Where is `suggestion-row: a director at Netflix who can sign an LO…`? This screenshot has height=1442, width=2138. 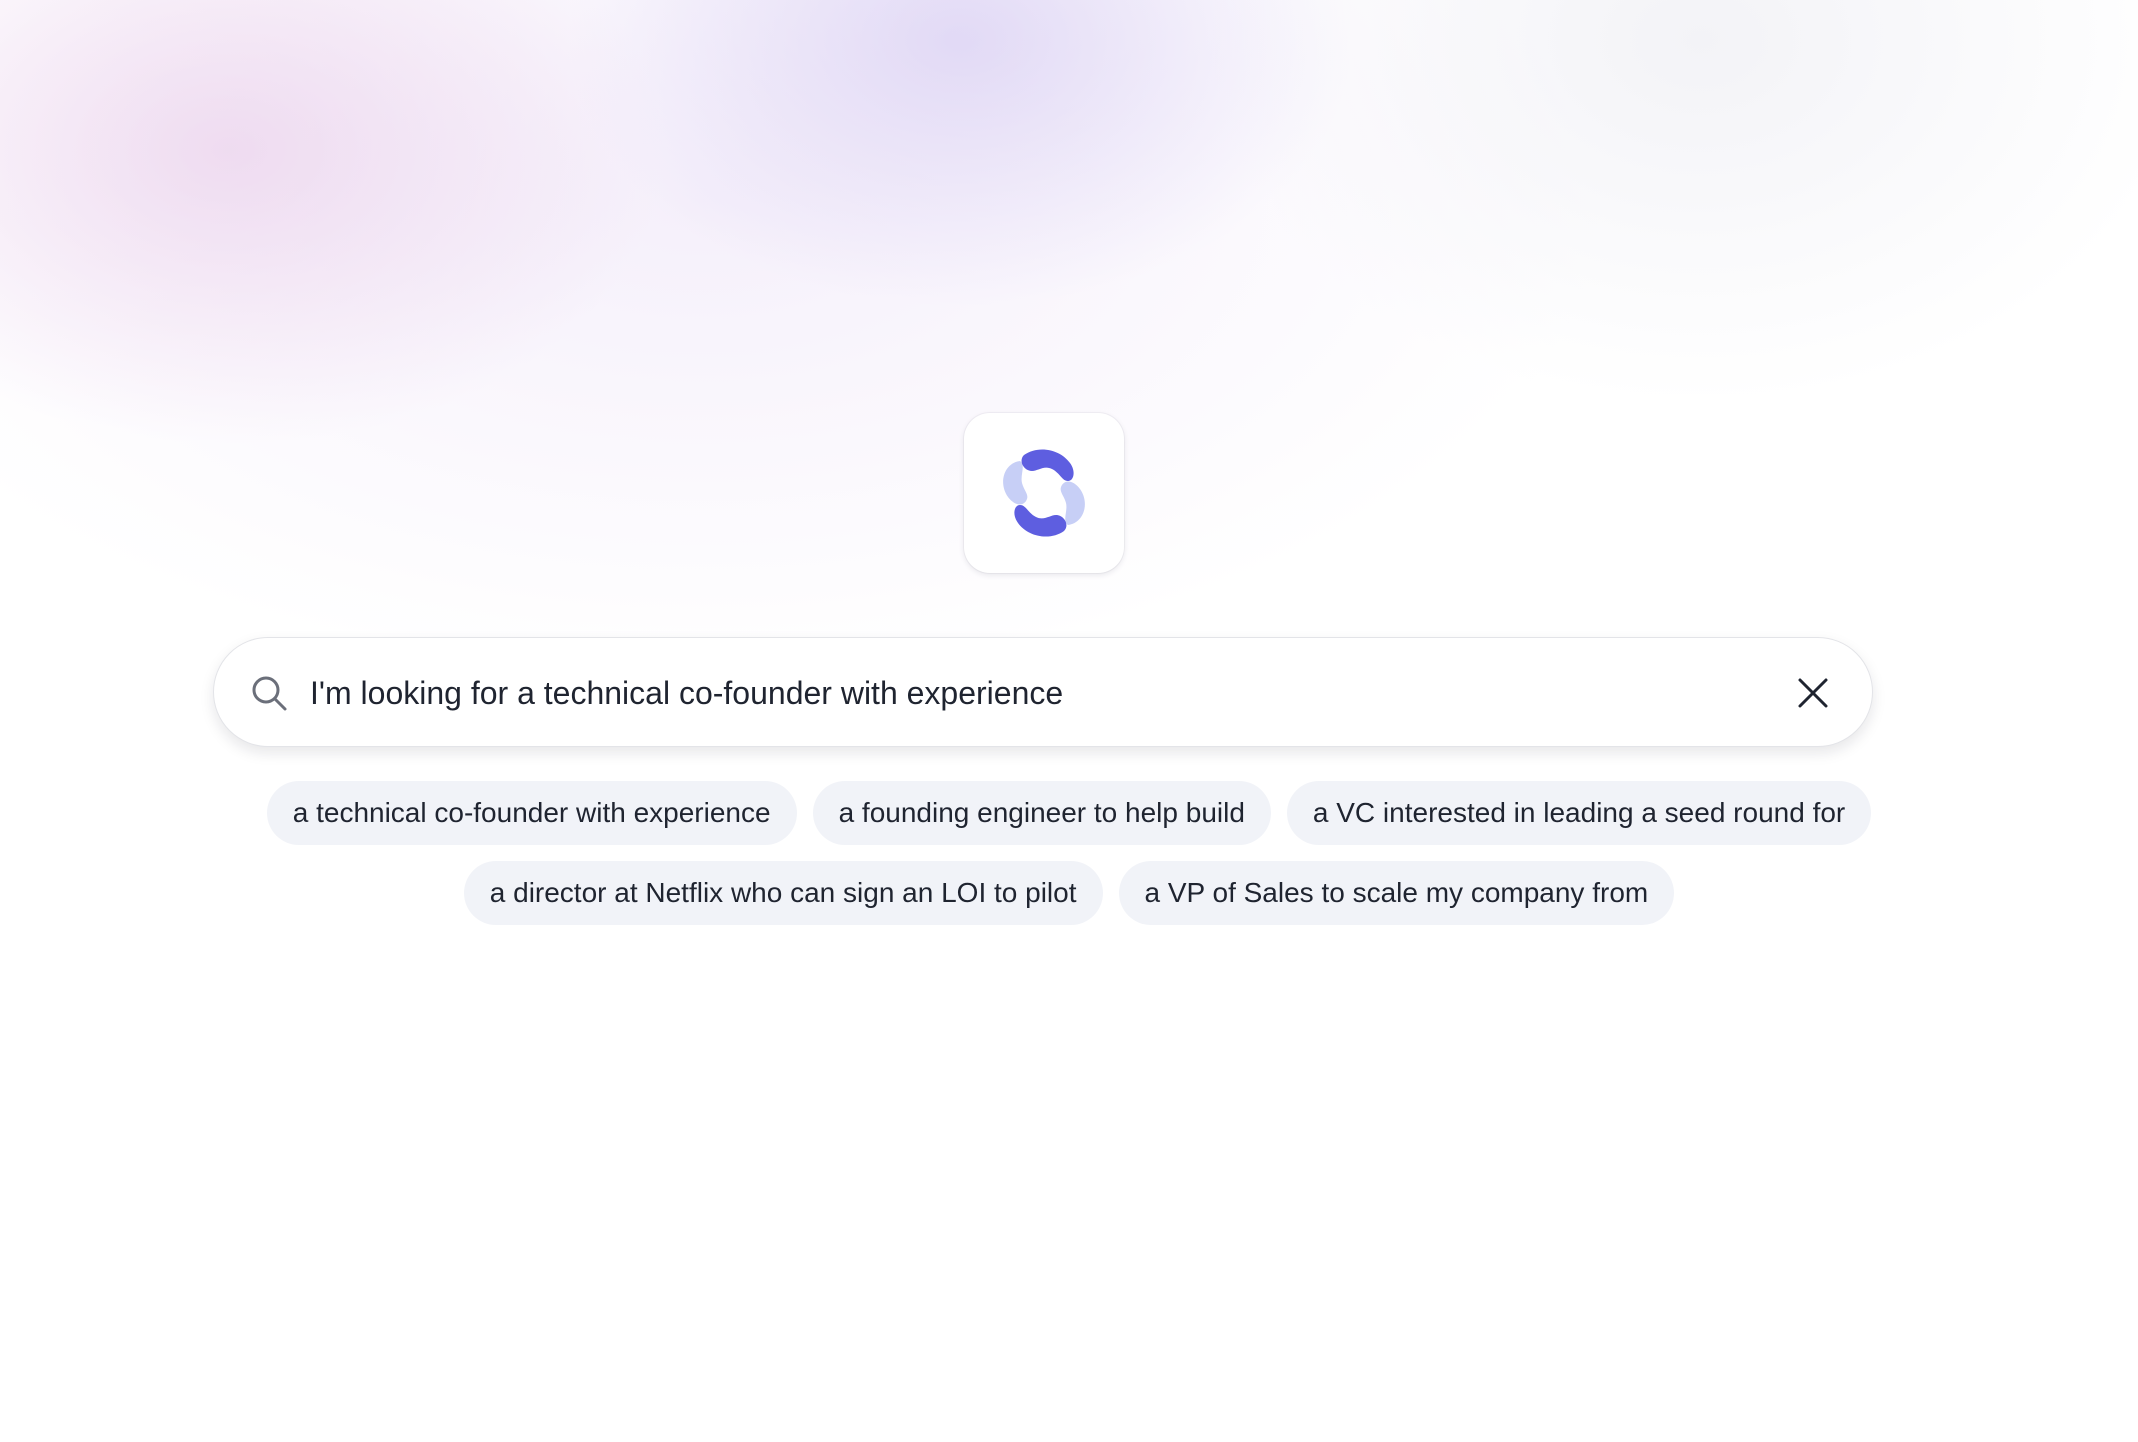
suggestion-row: a director at Netflix who can sign an LO… is located at coordinates (1069, 893).